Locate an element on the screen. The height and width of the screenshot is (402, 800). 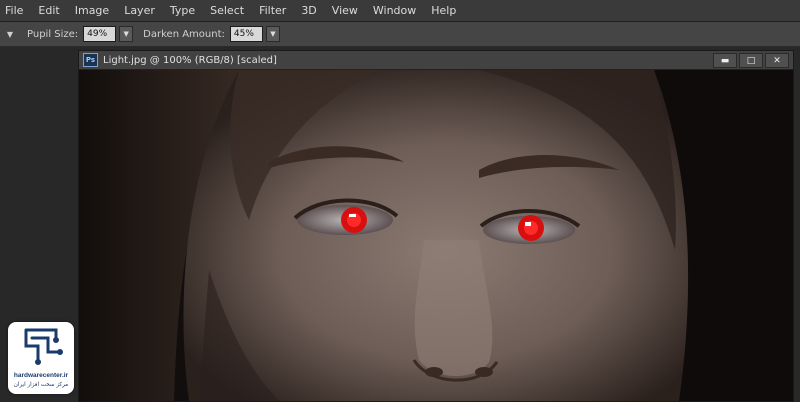
menu-window: Window is located at coordinates (394, 10).